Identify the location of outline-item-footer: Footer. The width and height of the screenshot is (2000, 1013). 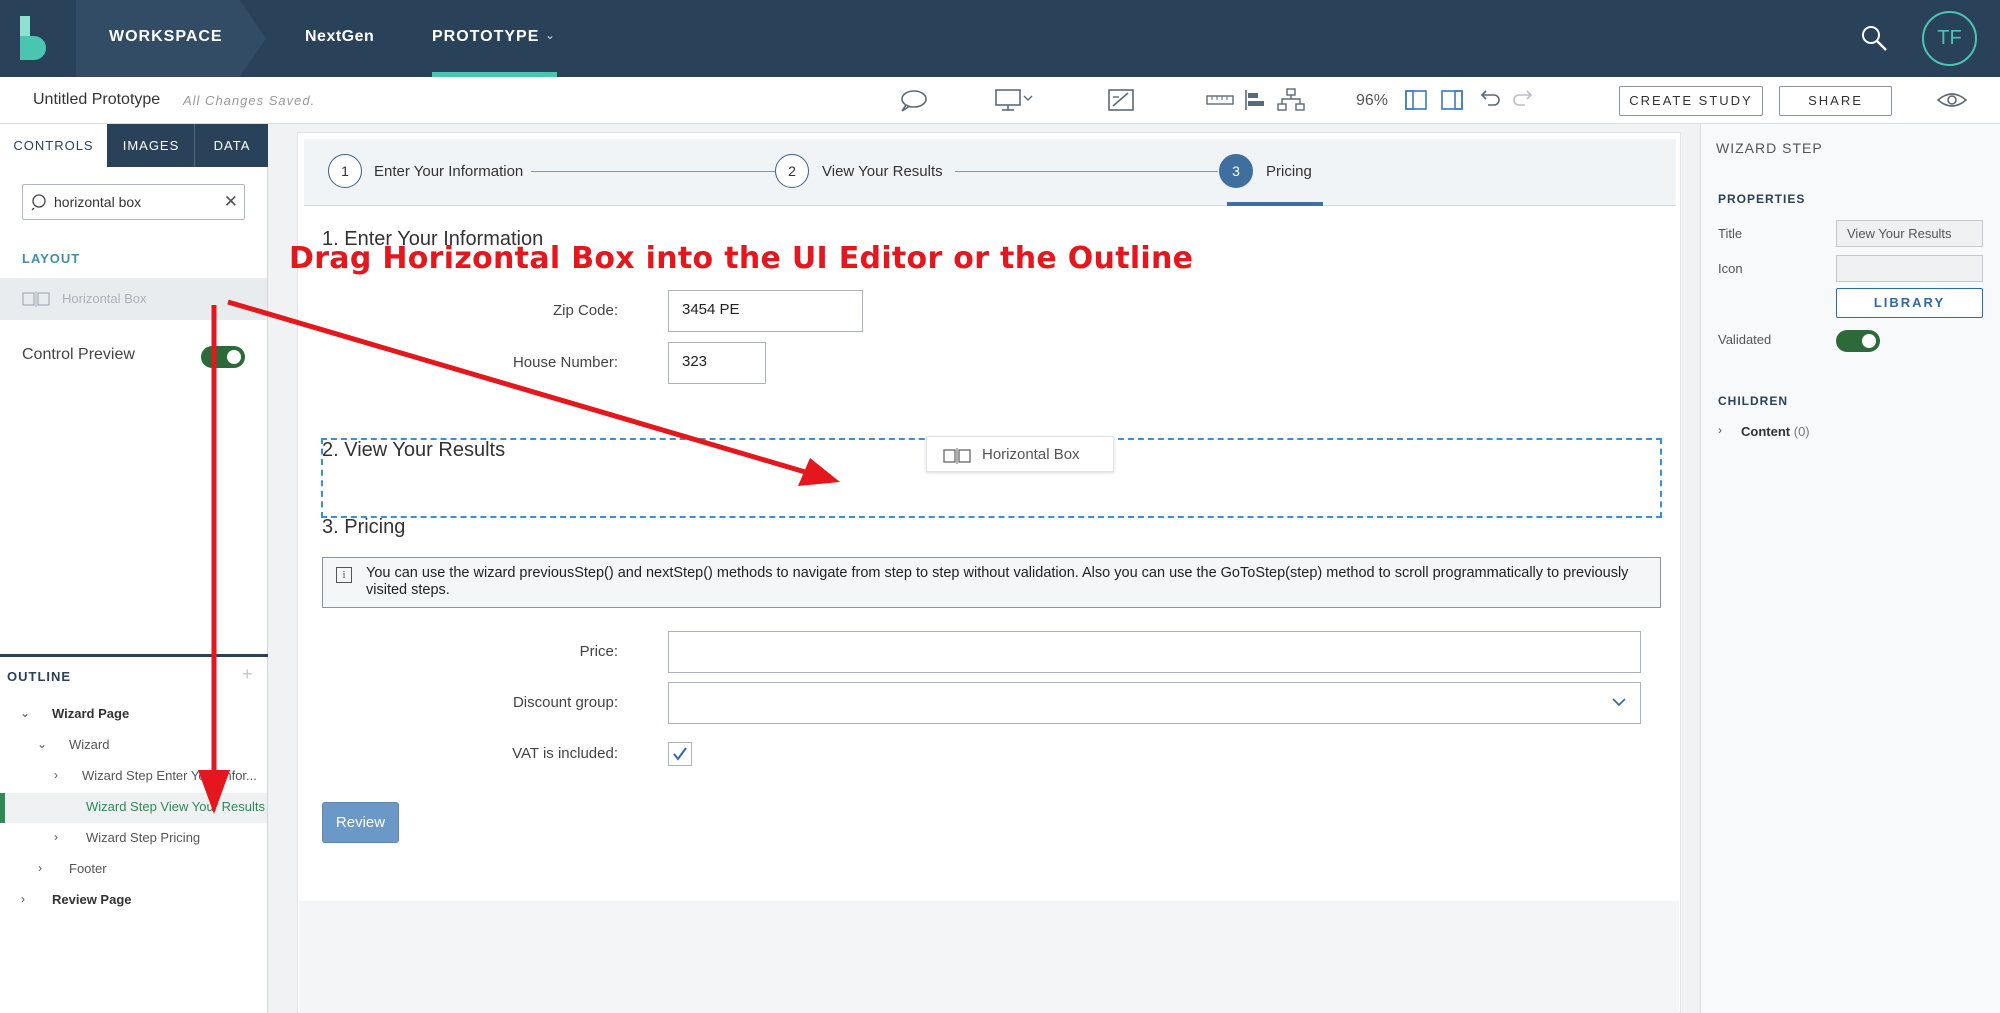
(88, 868).